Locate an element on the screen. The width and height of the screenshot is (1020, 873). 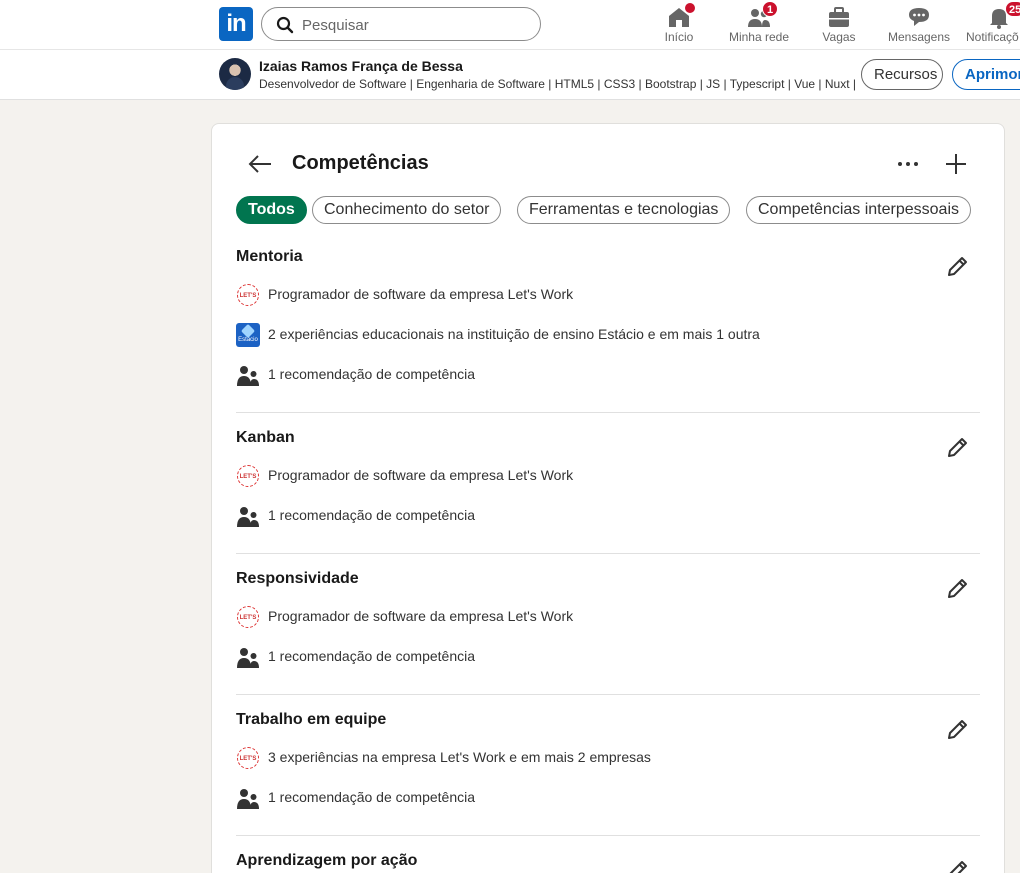
back-arrow-icon is located at coordinates (260, 164).